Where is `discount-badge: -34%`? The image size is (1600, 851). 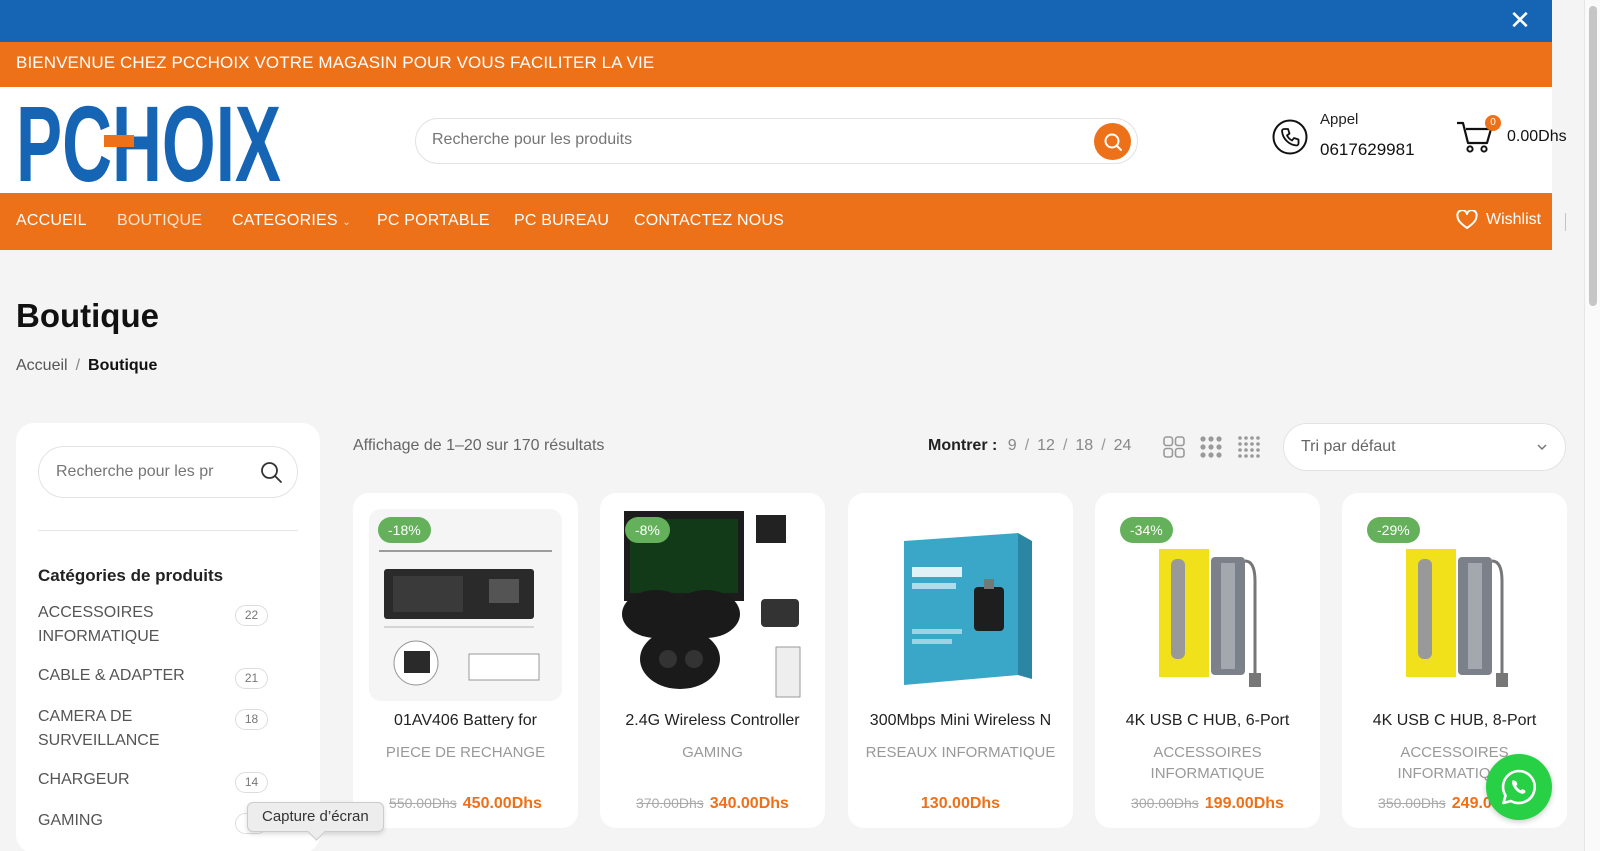 discount-badge: -34% is located at coordinates (1146, 530).